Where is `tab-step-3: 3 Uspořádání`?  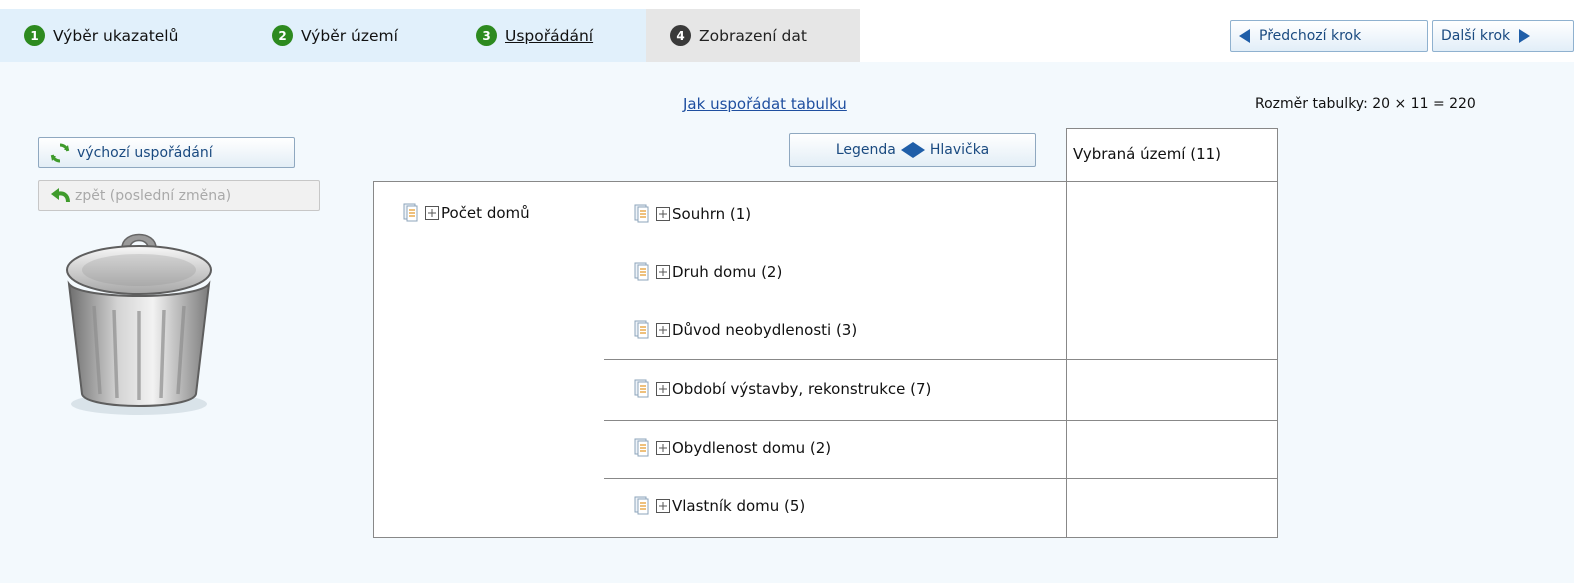
tab-step-3: 3 Uspořádání is located at coordinates (549, 35).